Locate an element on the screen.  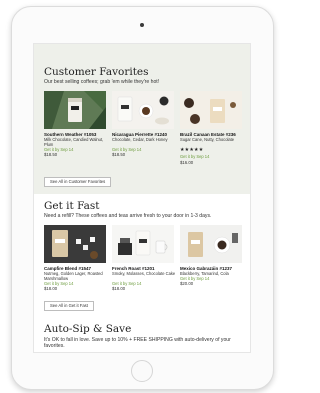
see-all-favorites-button: See All in Customer Favorites is located at coordinates (78, 182).